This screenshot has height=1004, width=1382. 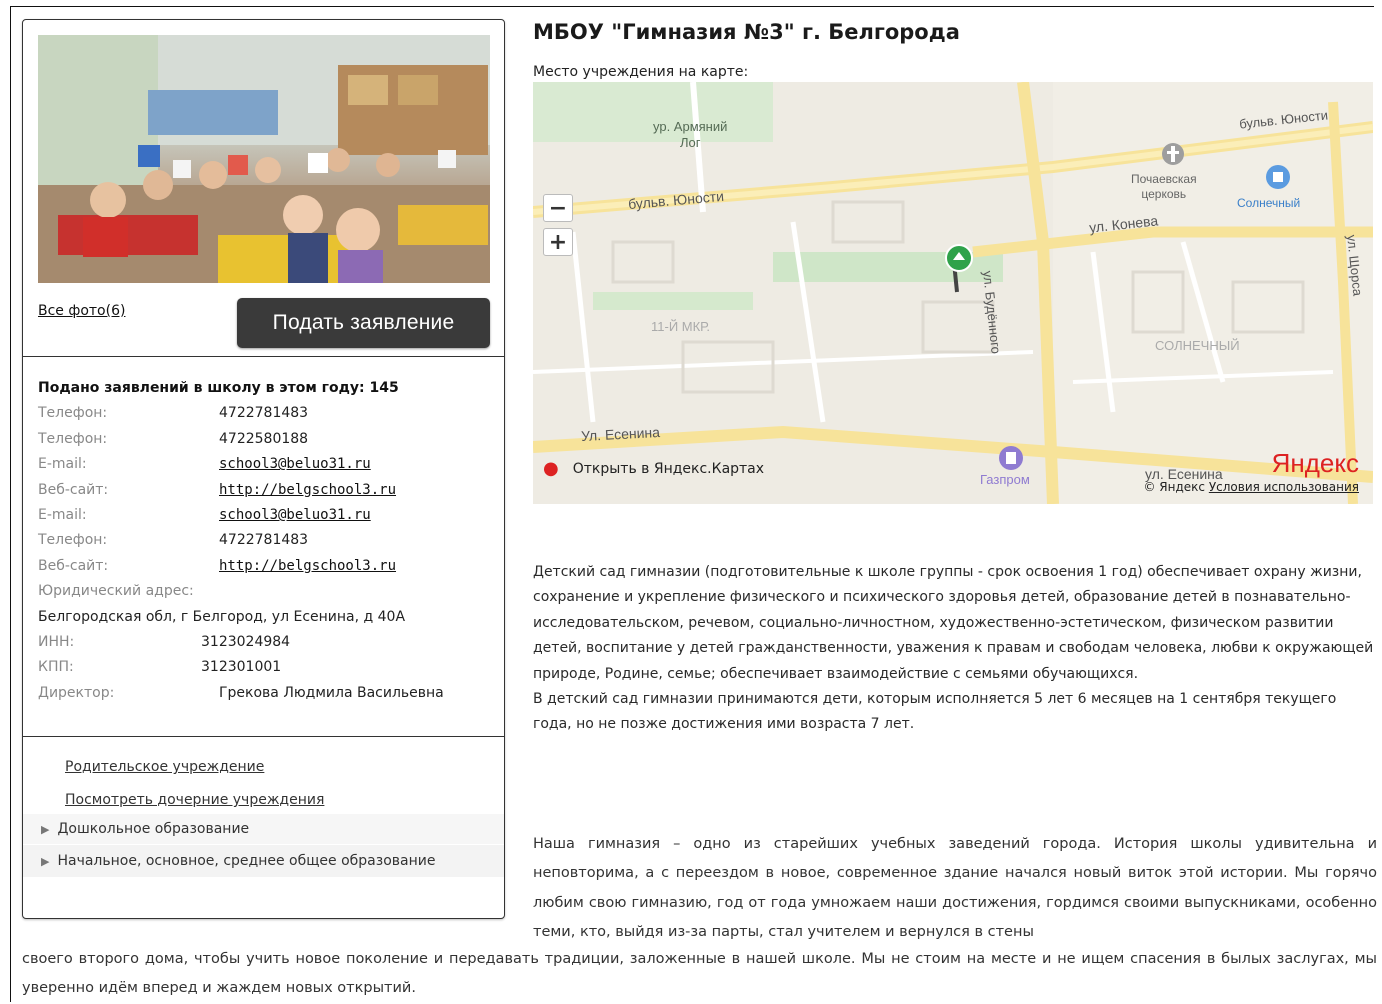 I want to click on map-label-armyansky: ур. Армяний Лог, so click(x=690, y=134).